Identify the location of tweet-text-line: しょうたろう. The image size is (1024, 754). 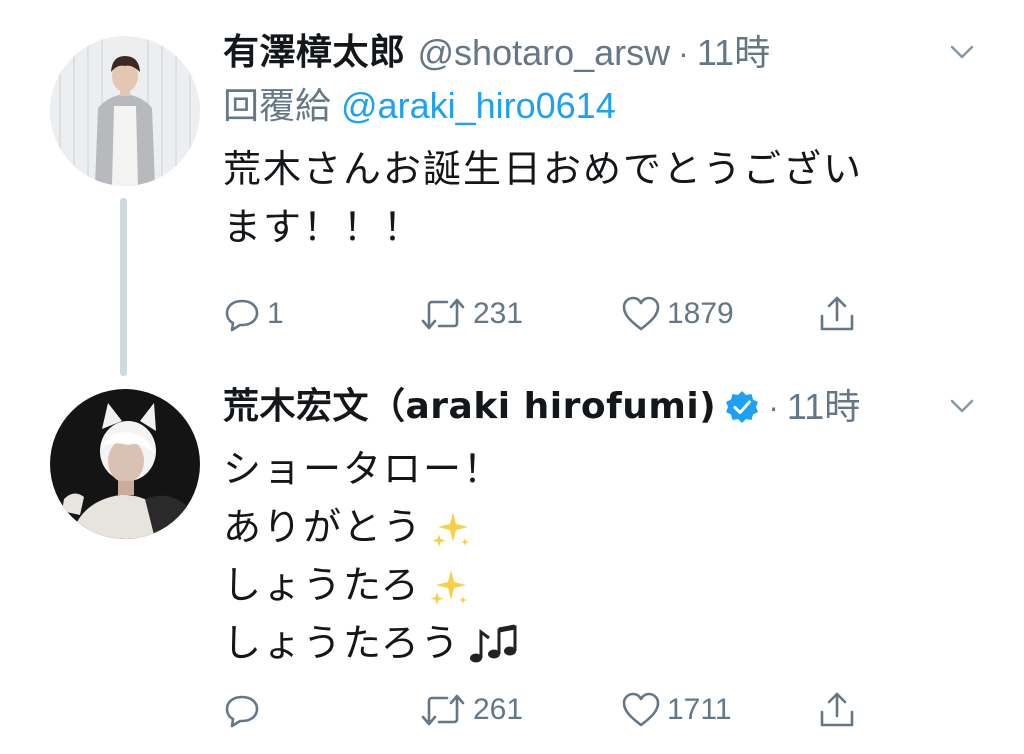
(608, 643).